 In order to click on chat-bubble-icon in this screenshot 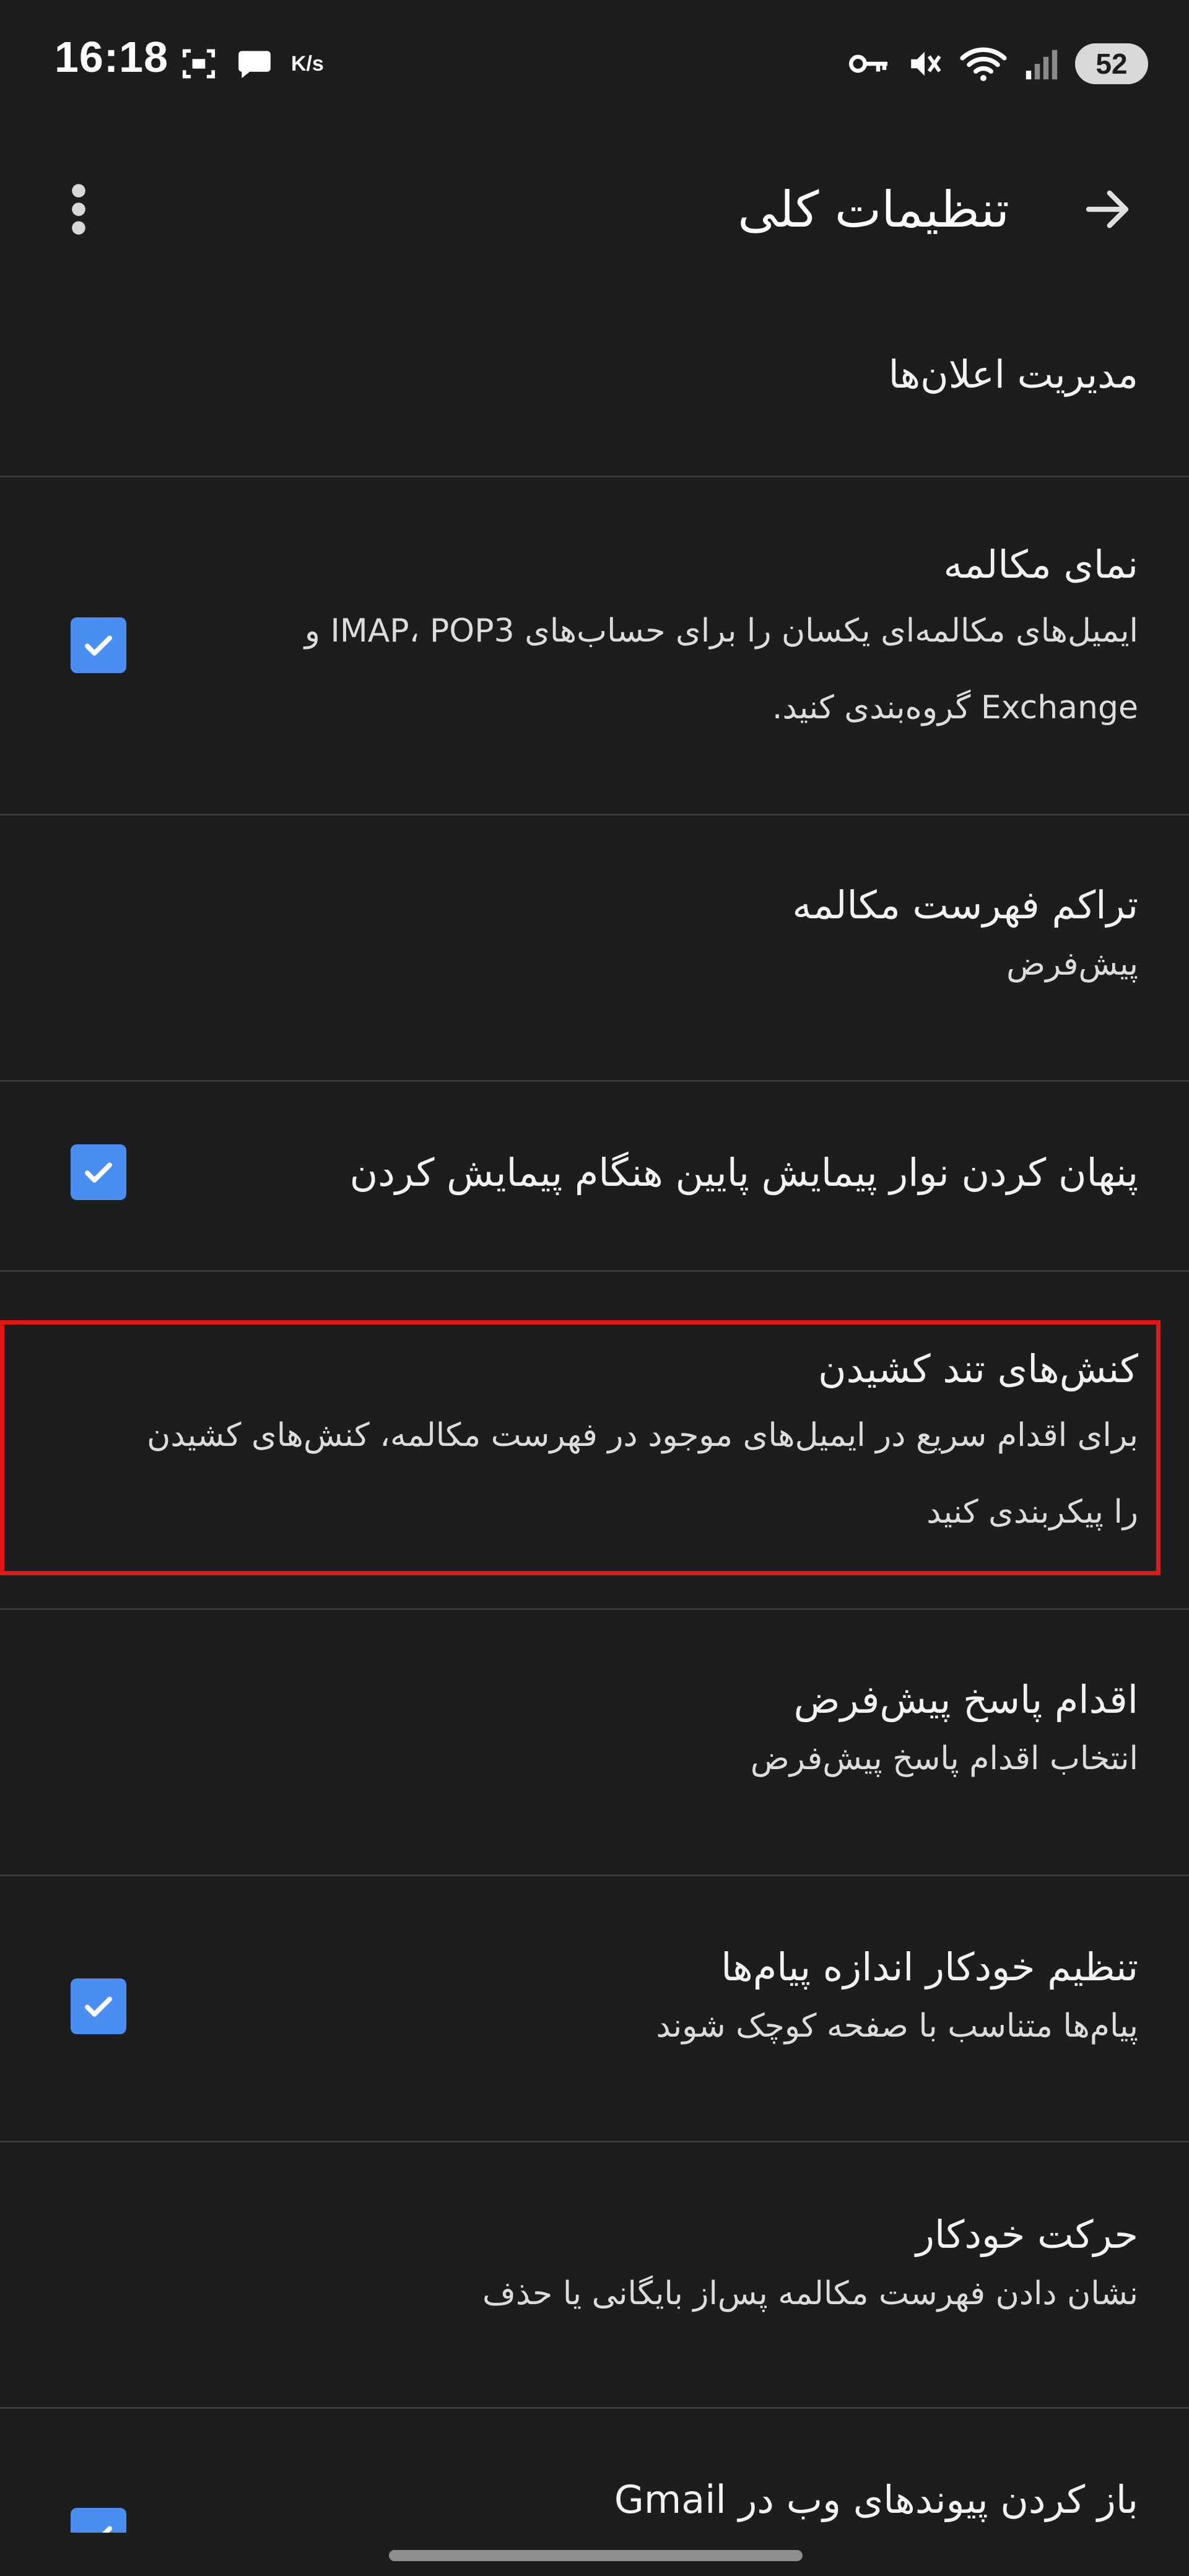, I will do `click(254, 64)`.